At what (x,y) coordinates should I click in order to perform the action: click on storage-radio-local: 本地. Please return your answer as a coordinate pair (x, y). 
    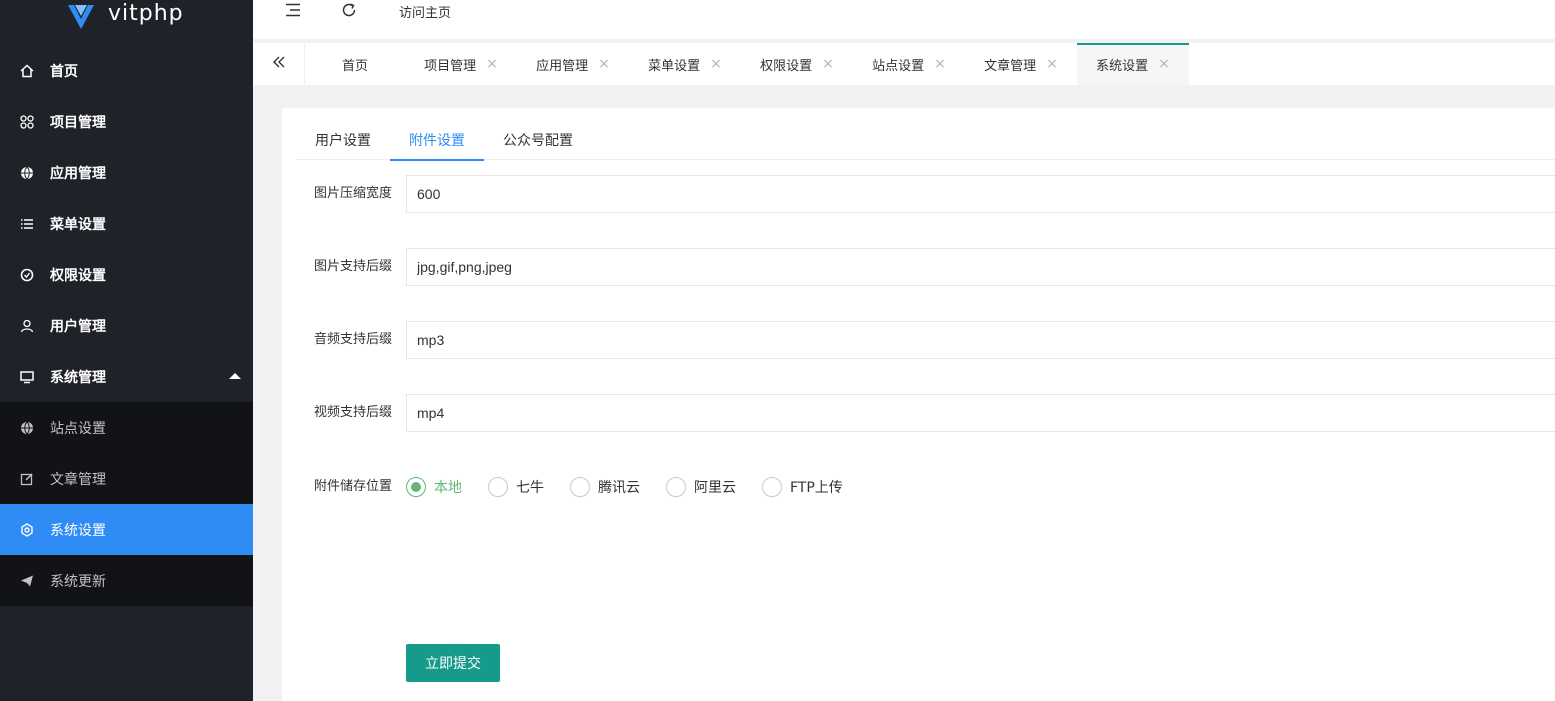
    Looking at the image, I should click on (434, 487).